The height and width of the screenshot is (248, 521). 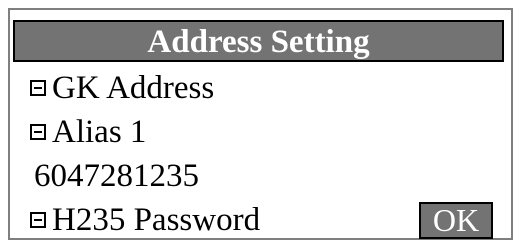 I want to click on alias-1-value: 6047281235, so click(x=116, y=176).